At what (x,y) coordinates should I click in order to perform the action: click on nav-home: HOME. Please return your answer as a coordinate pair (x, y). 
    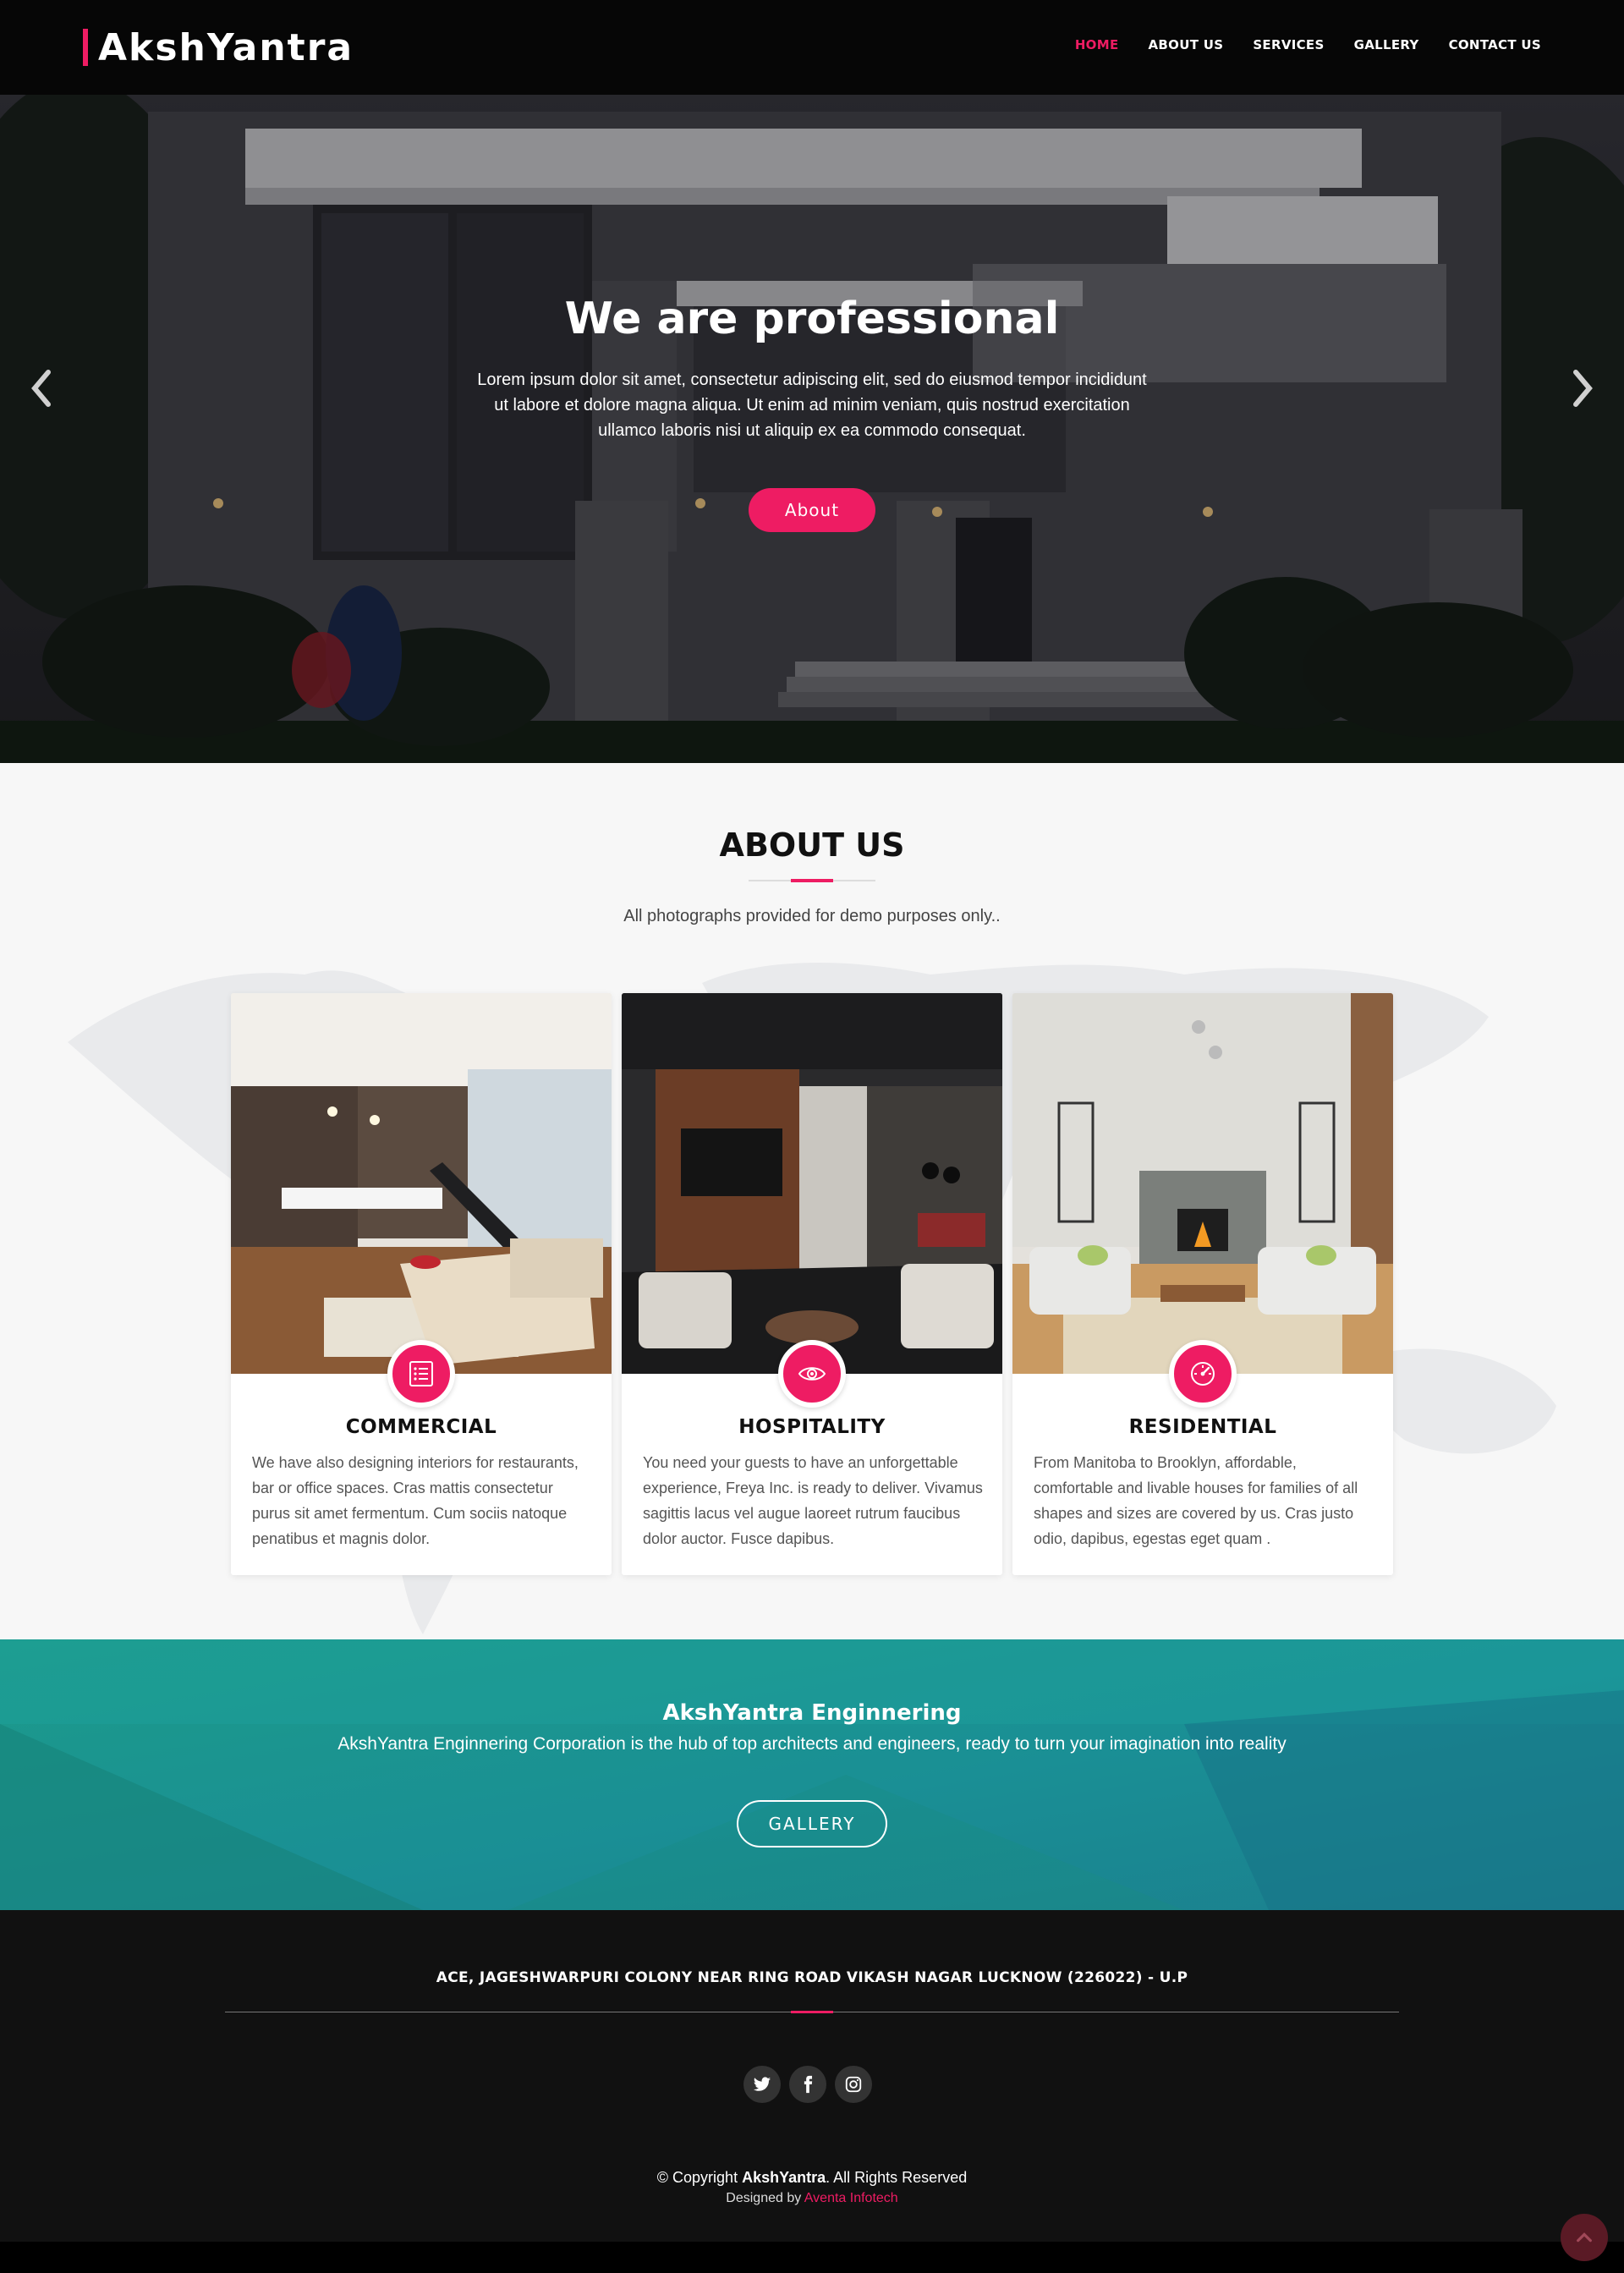
    Looking at the image, I should click on (1097, 44).